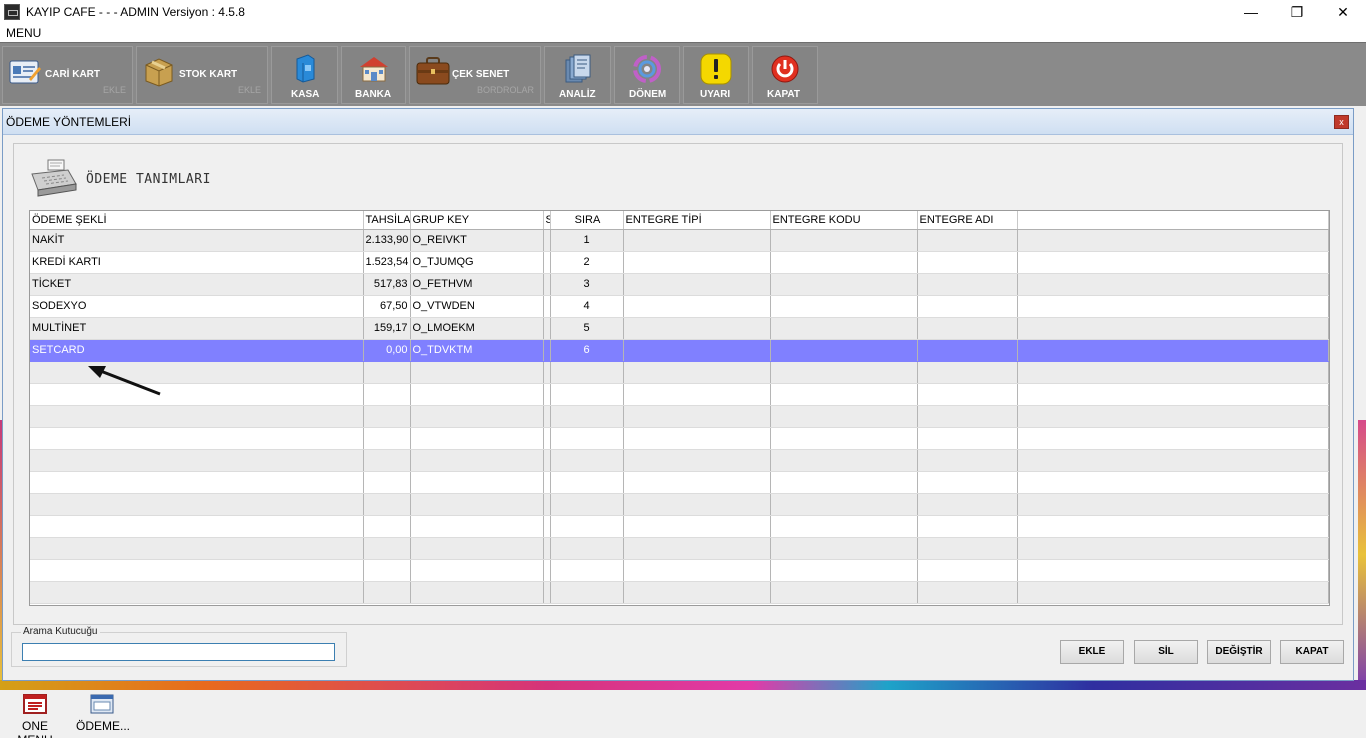  Describe the element at coordinates (373, 75) in the screenshot. I see `banka-button: BANKA` at that location.